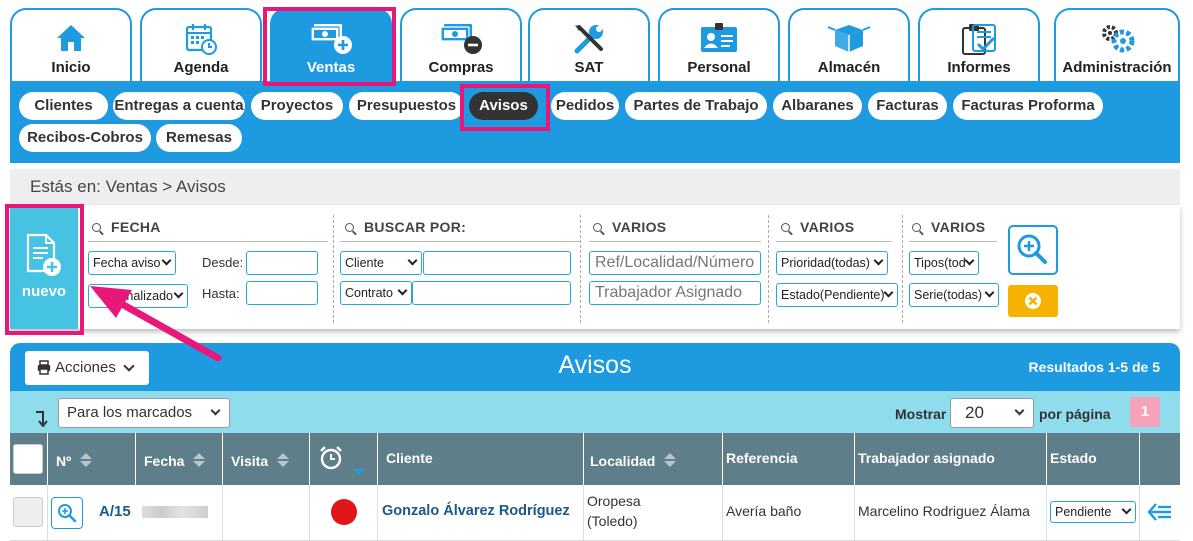 Image resolution: width=1193 pixels, height=541 pixels. I want to click on annotation-arrow, so click(156, 324).